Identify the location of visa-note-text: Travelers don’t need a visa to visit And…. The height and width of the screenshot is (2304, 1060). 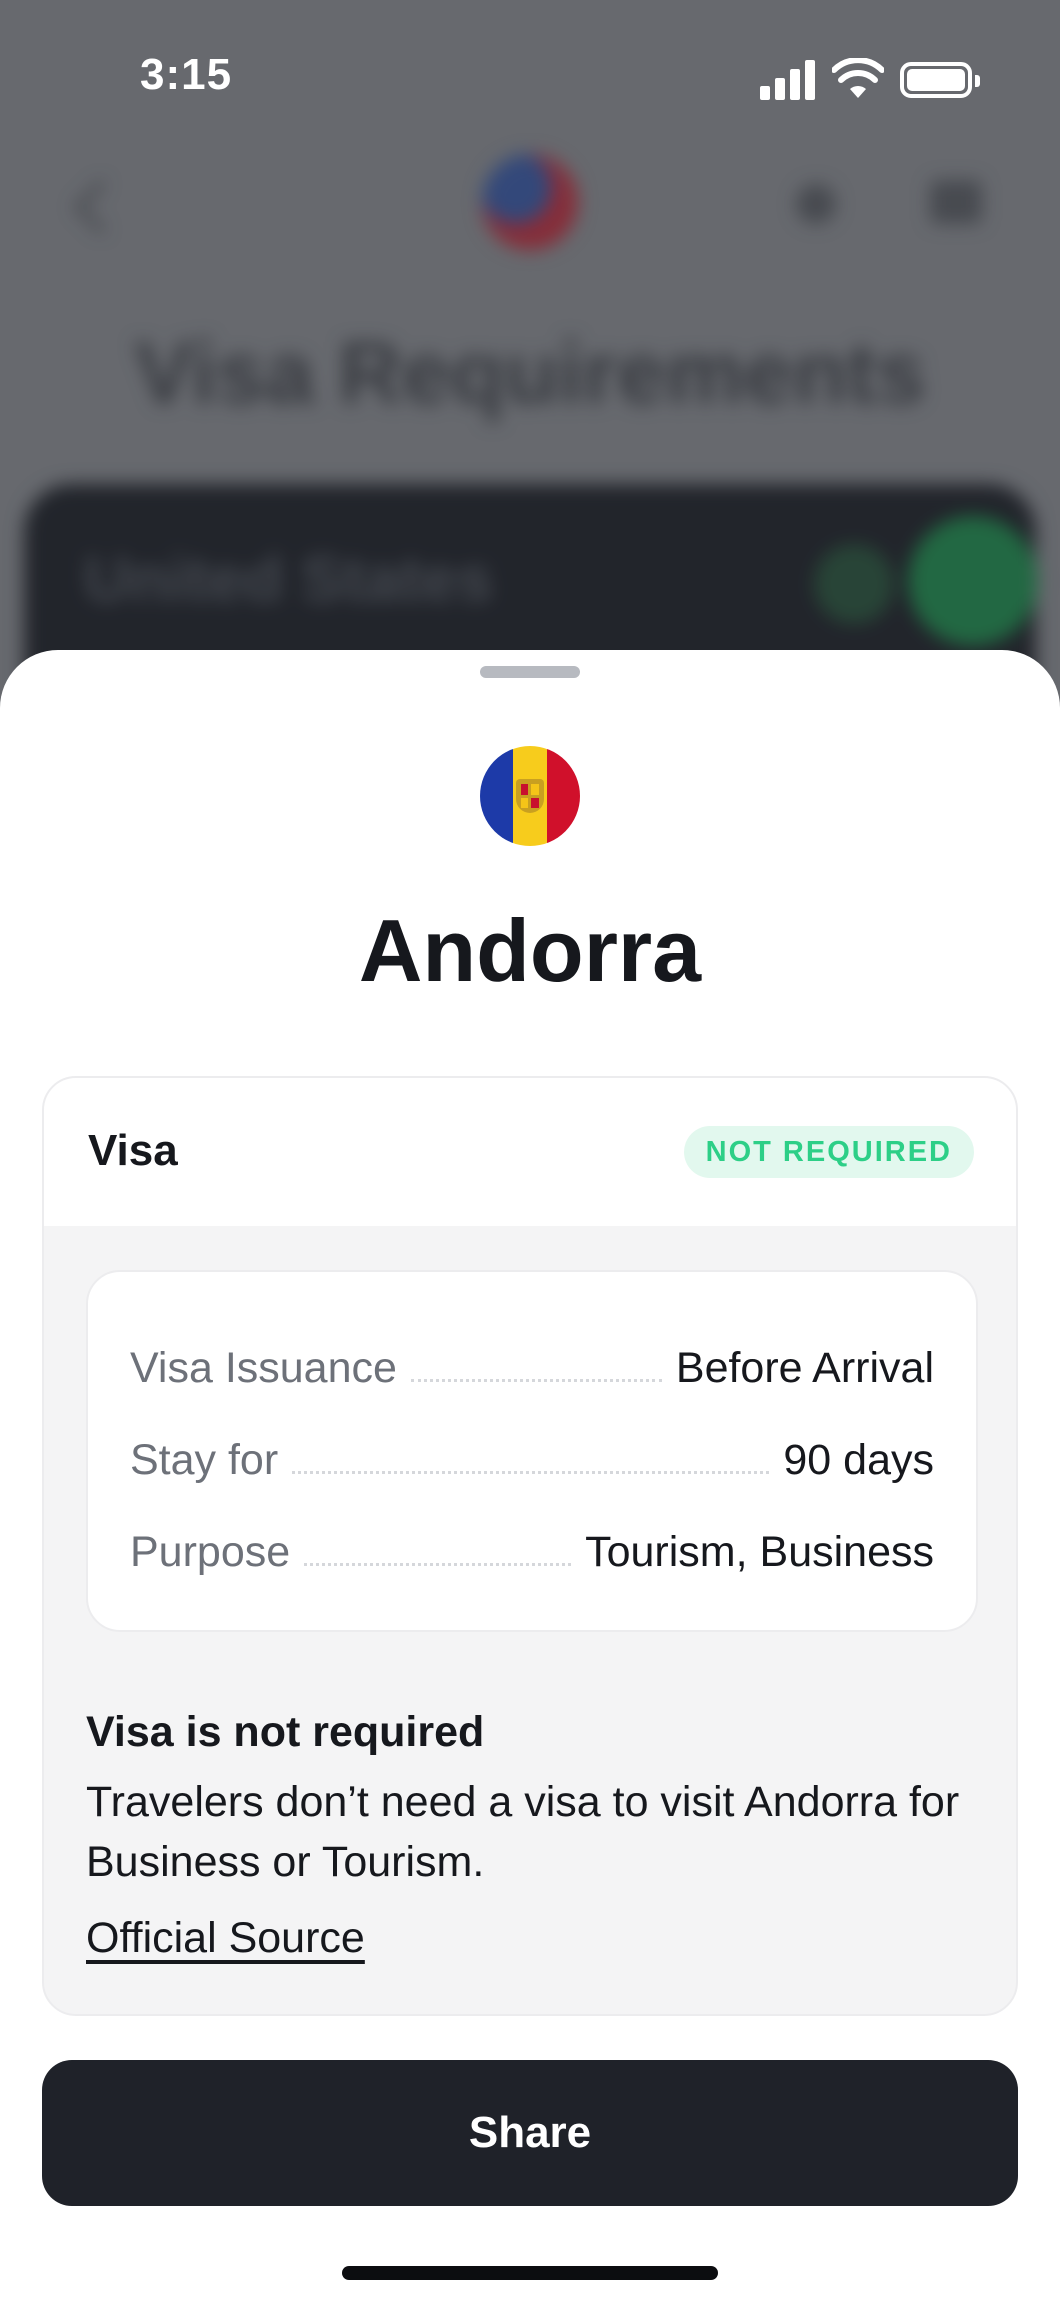
(523, 1832).